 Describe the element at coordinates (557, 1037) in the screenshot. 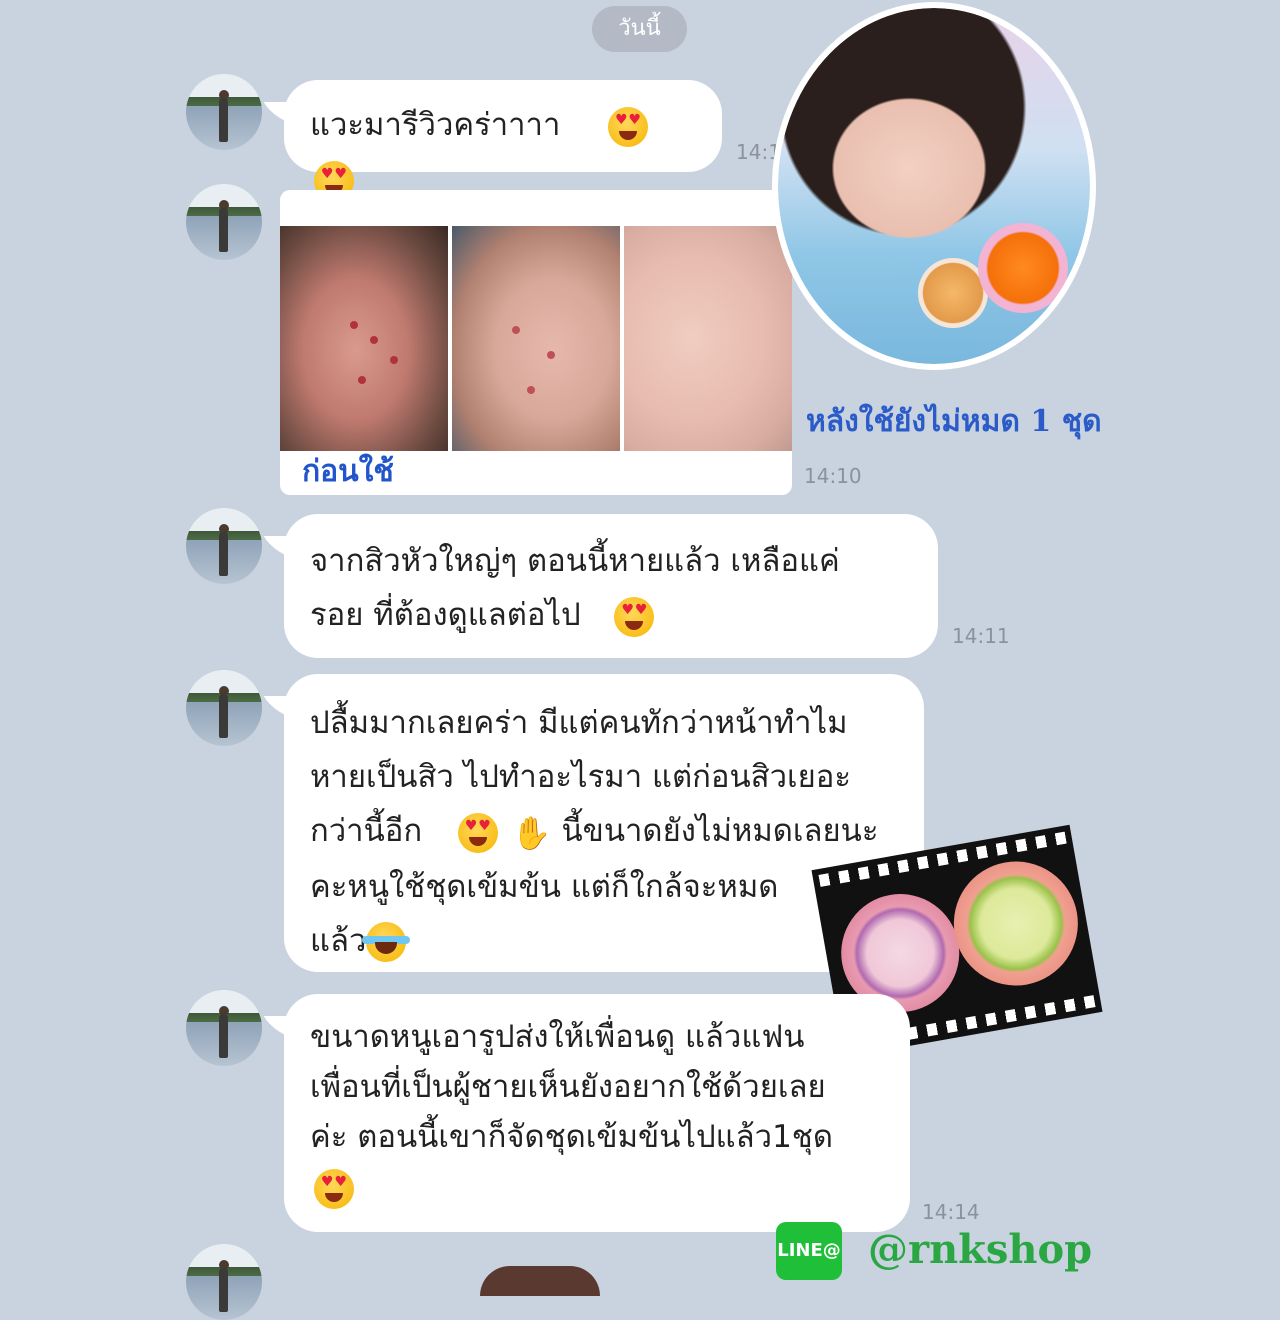

I see `message-text: ขนาดหนูเอารูปส่งให้เพื่อนดู แล้วแฟน` at that location.